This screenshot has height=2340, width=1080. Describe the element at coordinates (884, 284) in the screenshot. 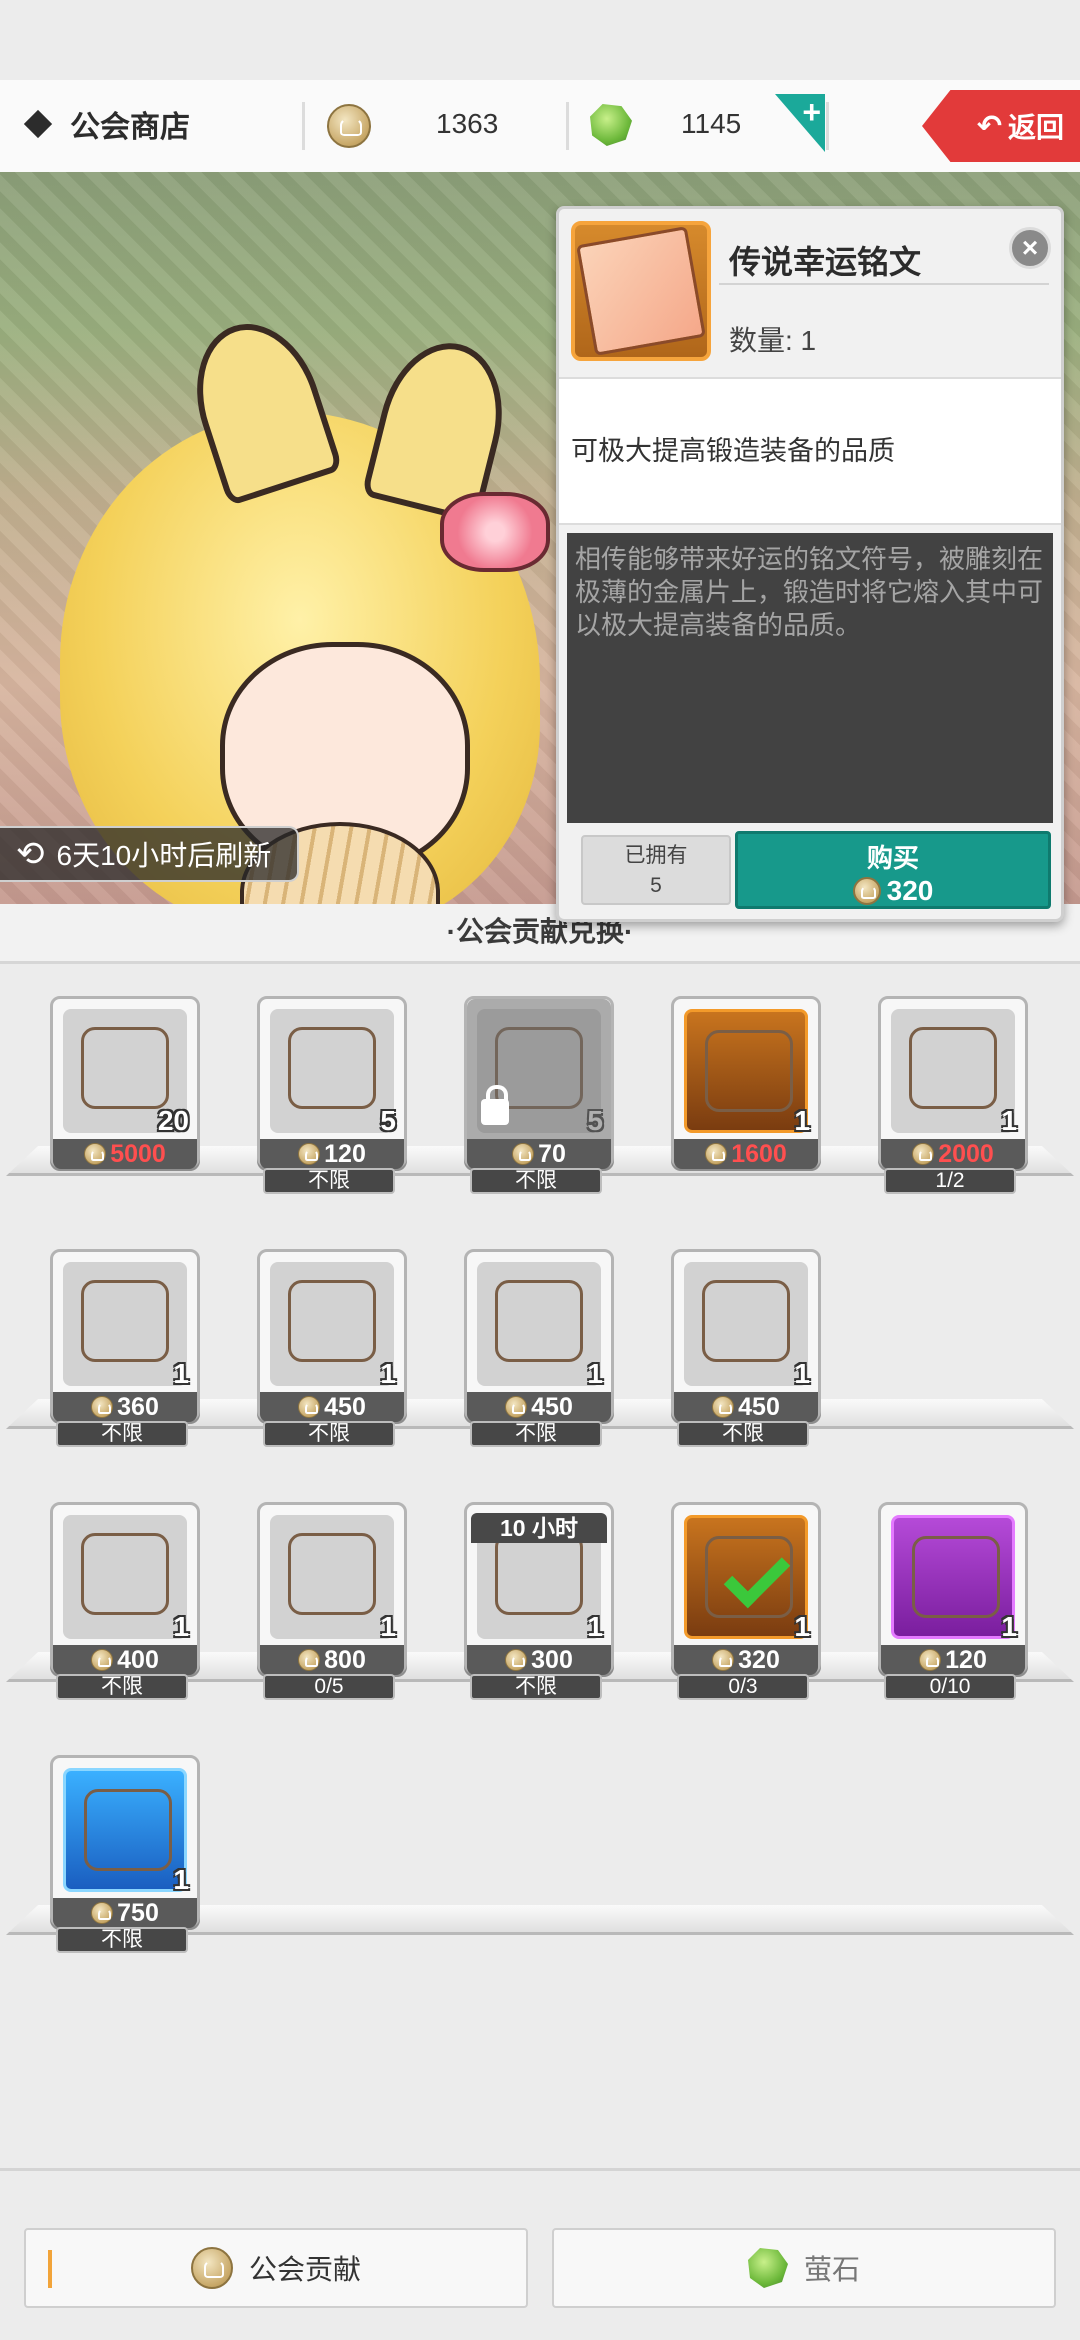

I see `divider` at that location.